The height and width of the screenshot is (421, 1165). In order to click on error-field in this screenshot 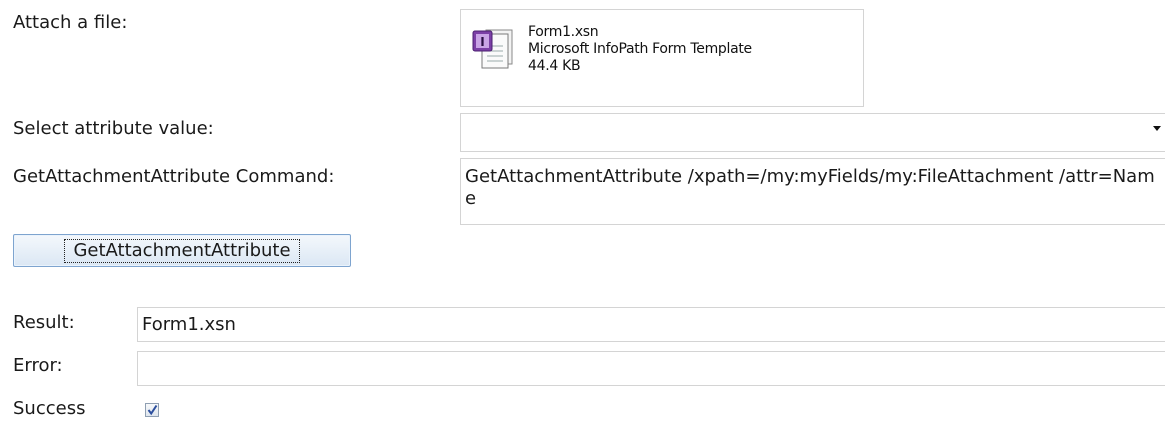, I will do `click(651, 368)`.